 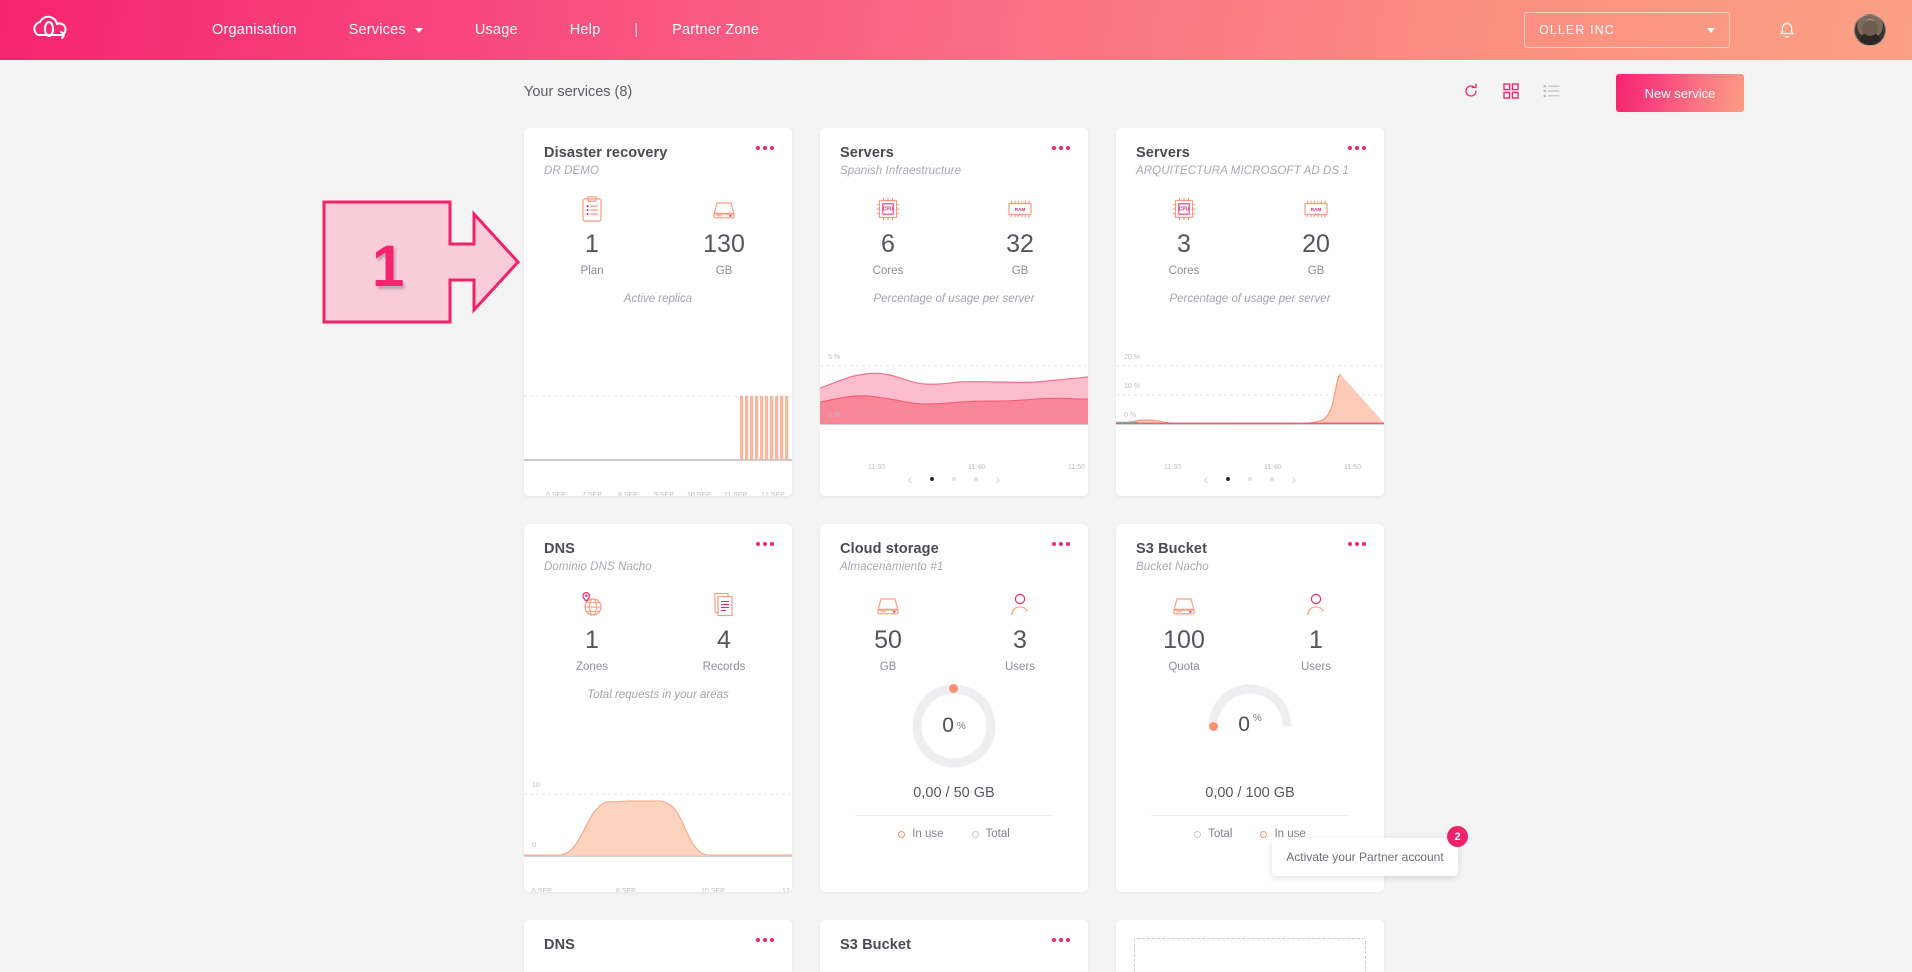 I want to click on organisation-selector: OLLER INC, so click(x=1627, y=30).